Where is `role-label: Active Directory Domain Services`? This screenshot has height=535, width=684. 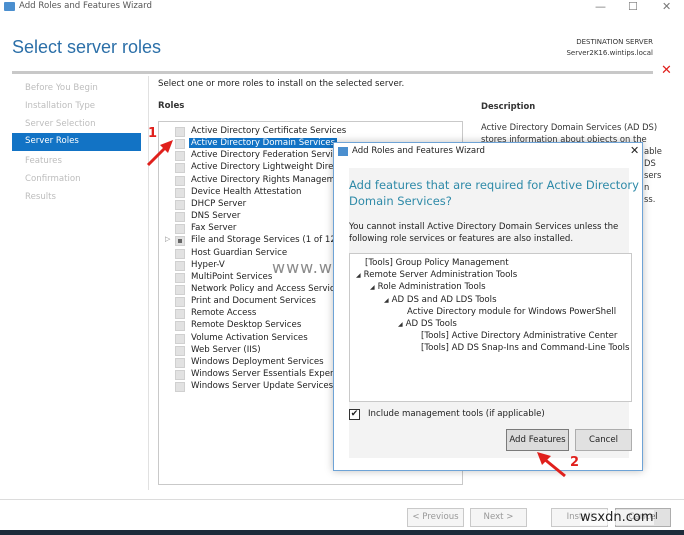 role-label: Active Directory Domain Services is located at coordinates (263, 143).